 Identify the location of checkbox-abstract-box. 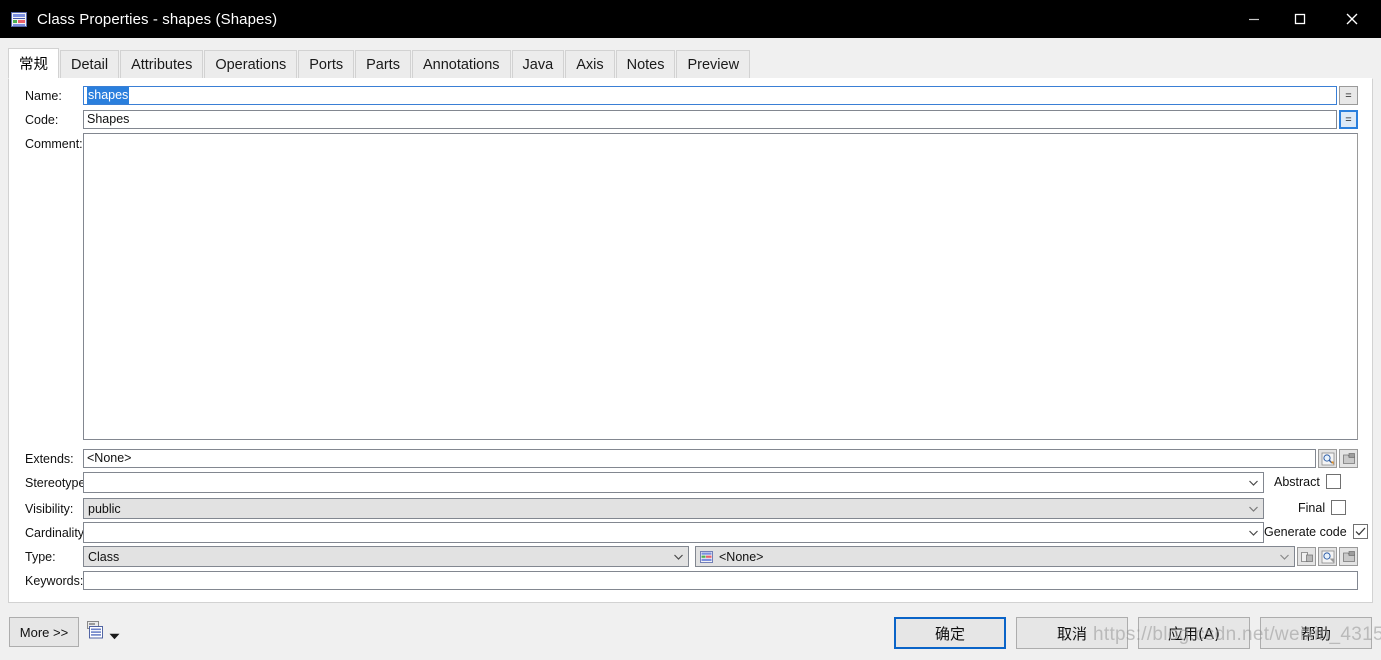
(1333, 481).